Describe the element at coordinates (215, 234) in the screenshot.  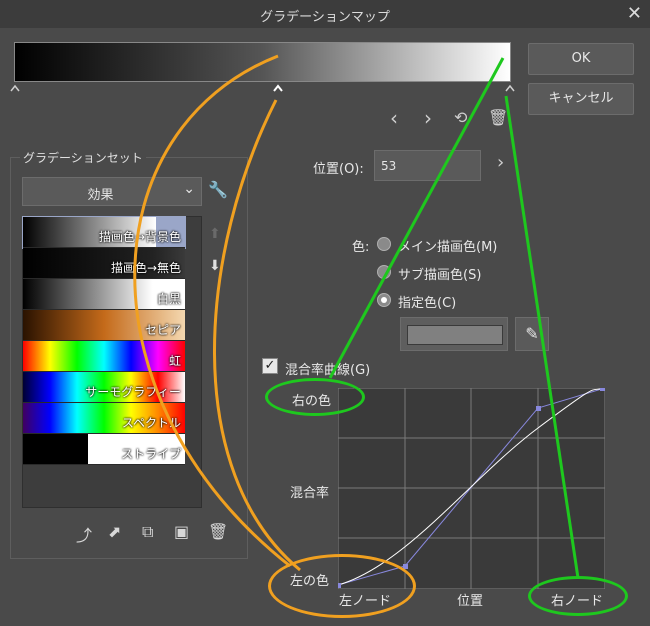
I see `move-up-icon: ⬆` at that location.